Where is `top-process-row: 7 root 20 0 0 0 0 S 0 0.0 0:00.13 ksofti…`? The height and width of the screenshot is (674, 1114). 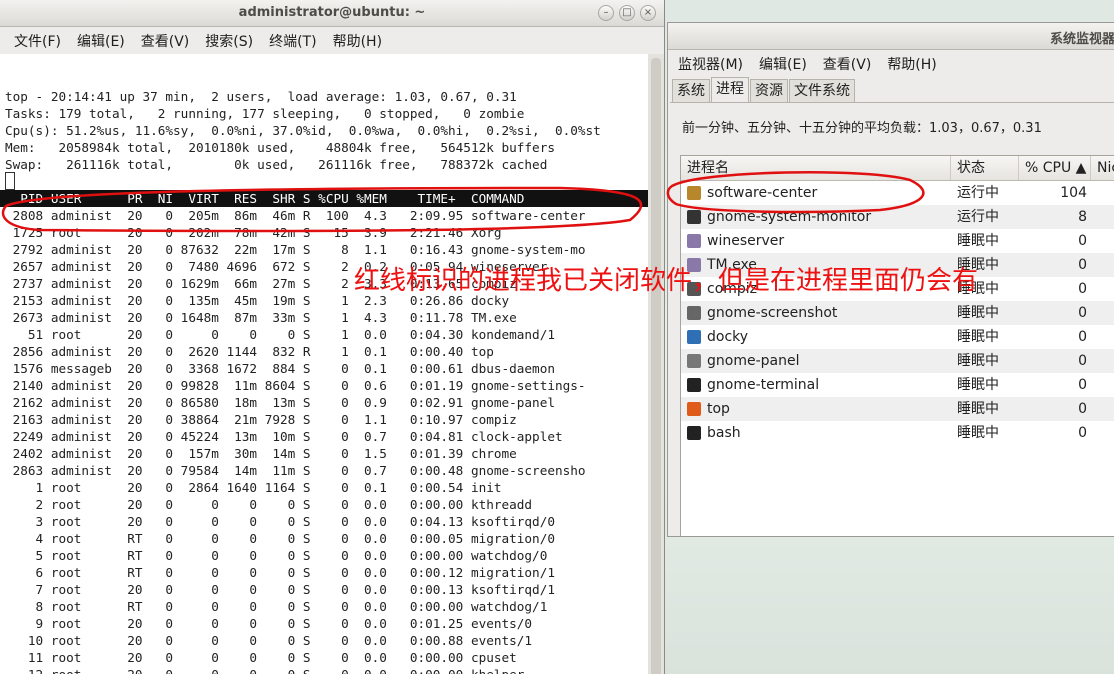 top-process-row: 7 root 20 0 0 0 0 S 0 0.0 0:00.13 ksofti… is located at coordinates (280, 589).